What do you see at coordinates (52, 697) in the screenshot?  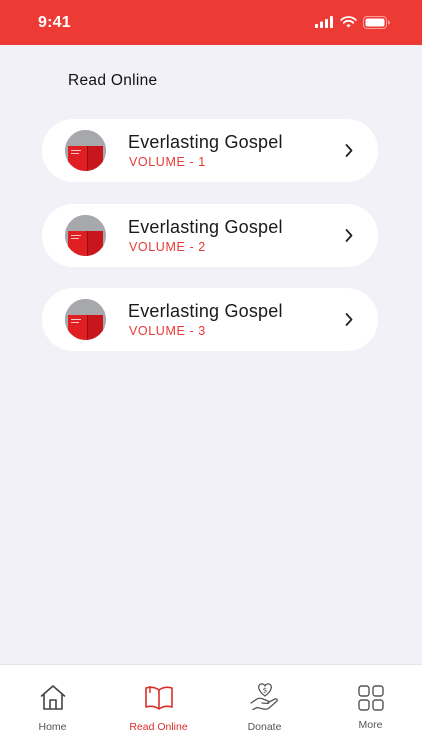 I see `home-icon` at bounding box center [52, 697].